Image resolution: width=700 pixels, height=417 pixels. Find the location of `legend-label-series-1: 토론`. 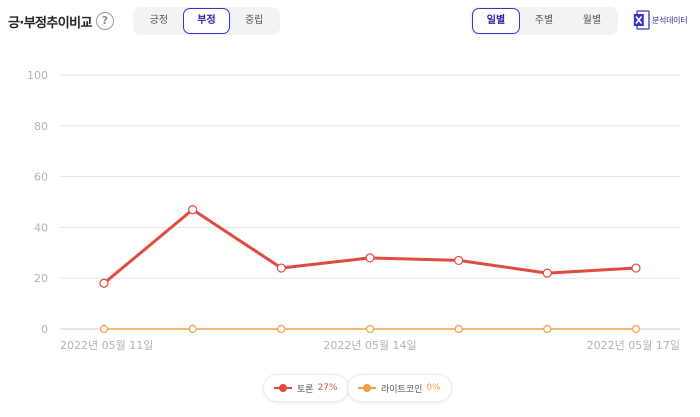

legend-label-series-1: 토론 is located at coordinates (305, 389).